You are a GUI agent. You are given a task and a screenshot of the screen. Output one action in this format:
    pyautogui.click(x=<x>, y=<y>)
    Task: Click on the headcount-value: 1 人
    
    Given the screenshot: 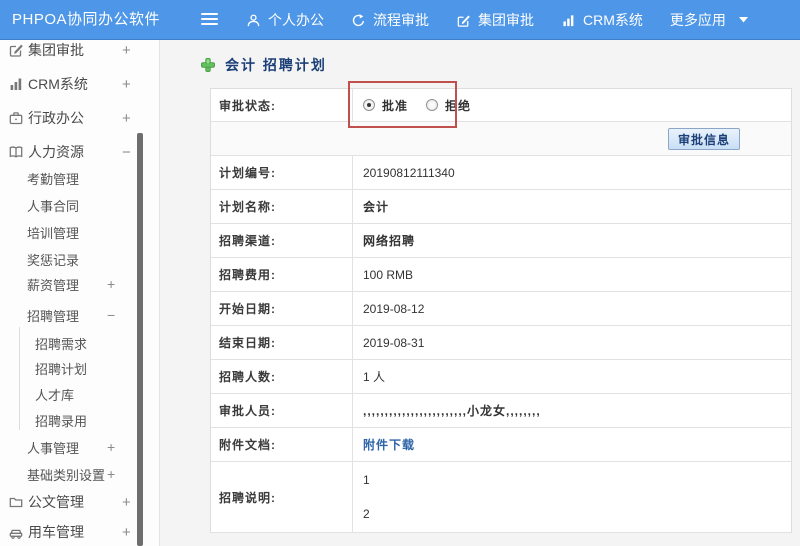 What is the action you would take?
    pyautogui.click(x=374, y=377)
    